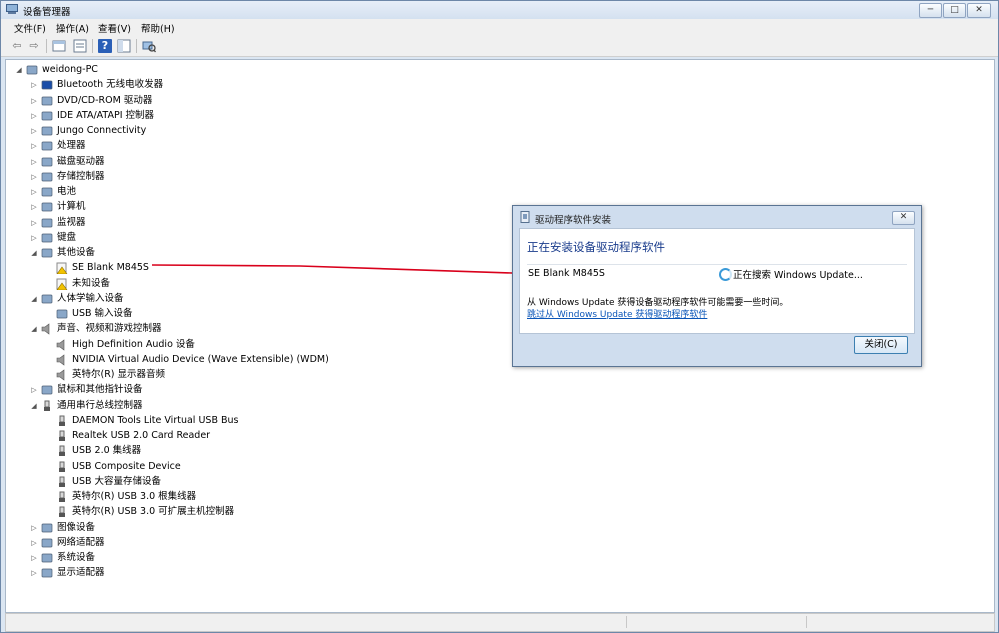 The height and width of the screenshot is (633, 999). Describe the element at coordinates (47, 253) in the screenshot. I see `other-devices-icon` at that location.